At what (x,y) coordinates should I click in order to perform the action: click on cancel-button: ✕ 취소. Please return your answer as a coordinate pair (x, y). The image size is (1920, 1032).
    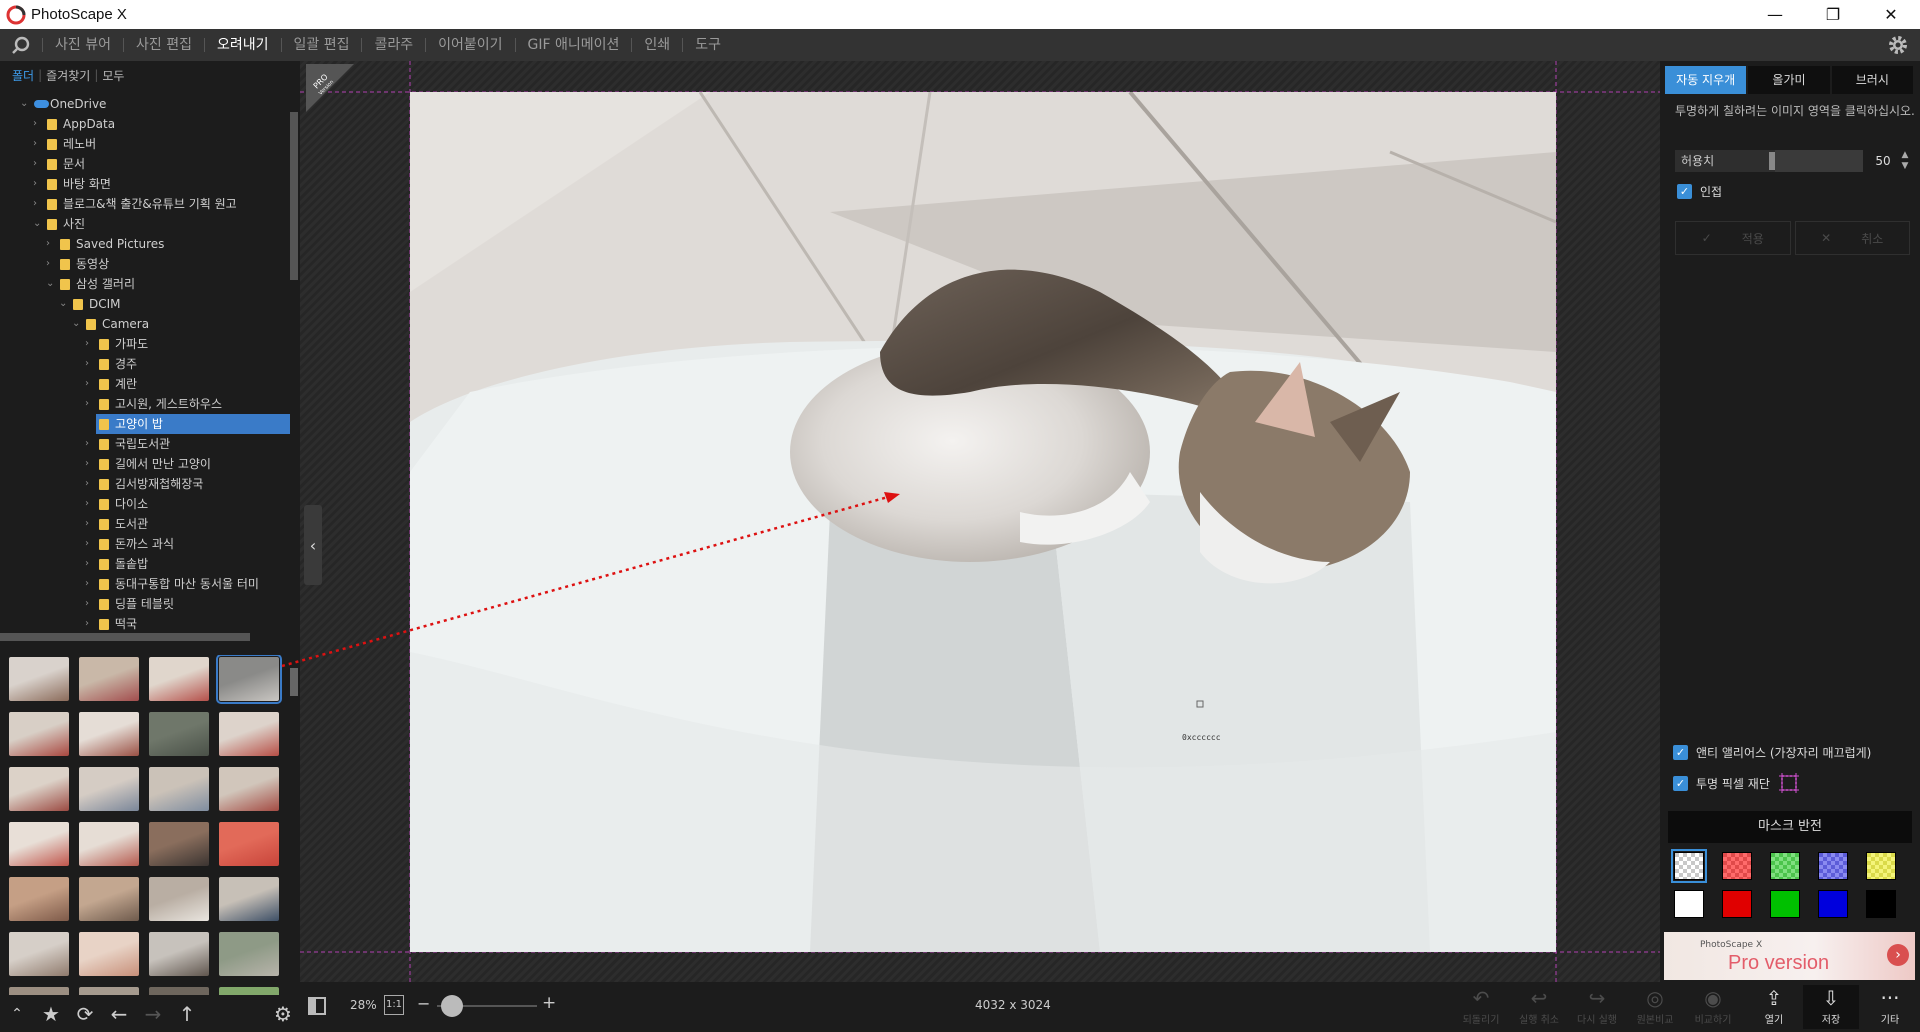
    Looking at the image, I should click on (1852, 238).